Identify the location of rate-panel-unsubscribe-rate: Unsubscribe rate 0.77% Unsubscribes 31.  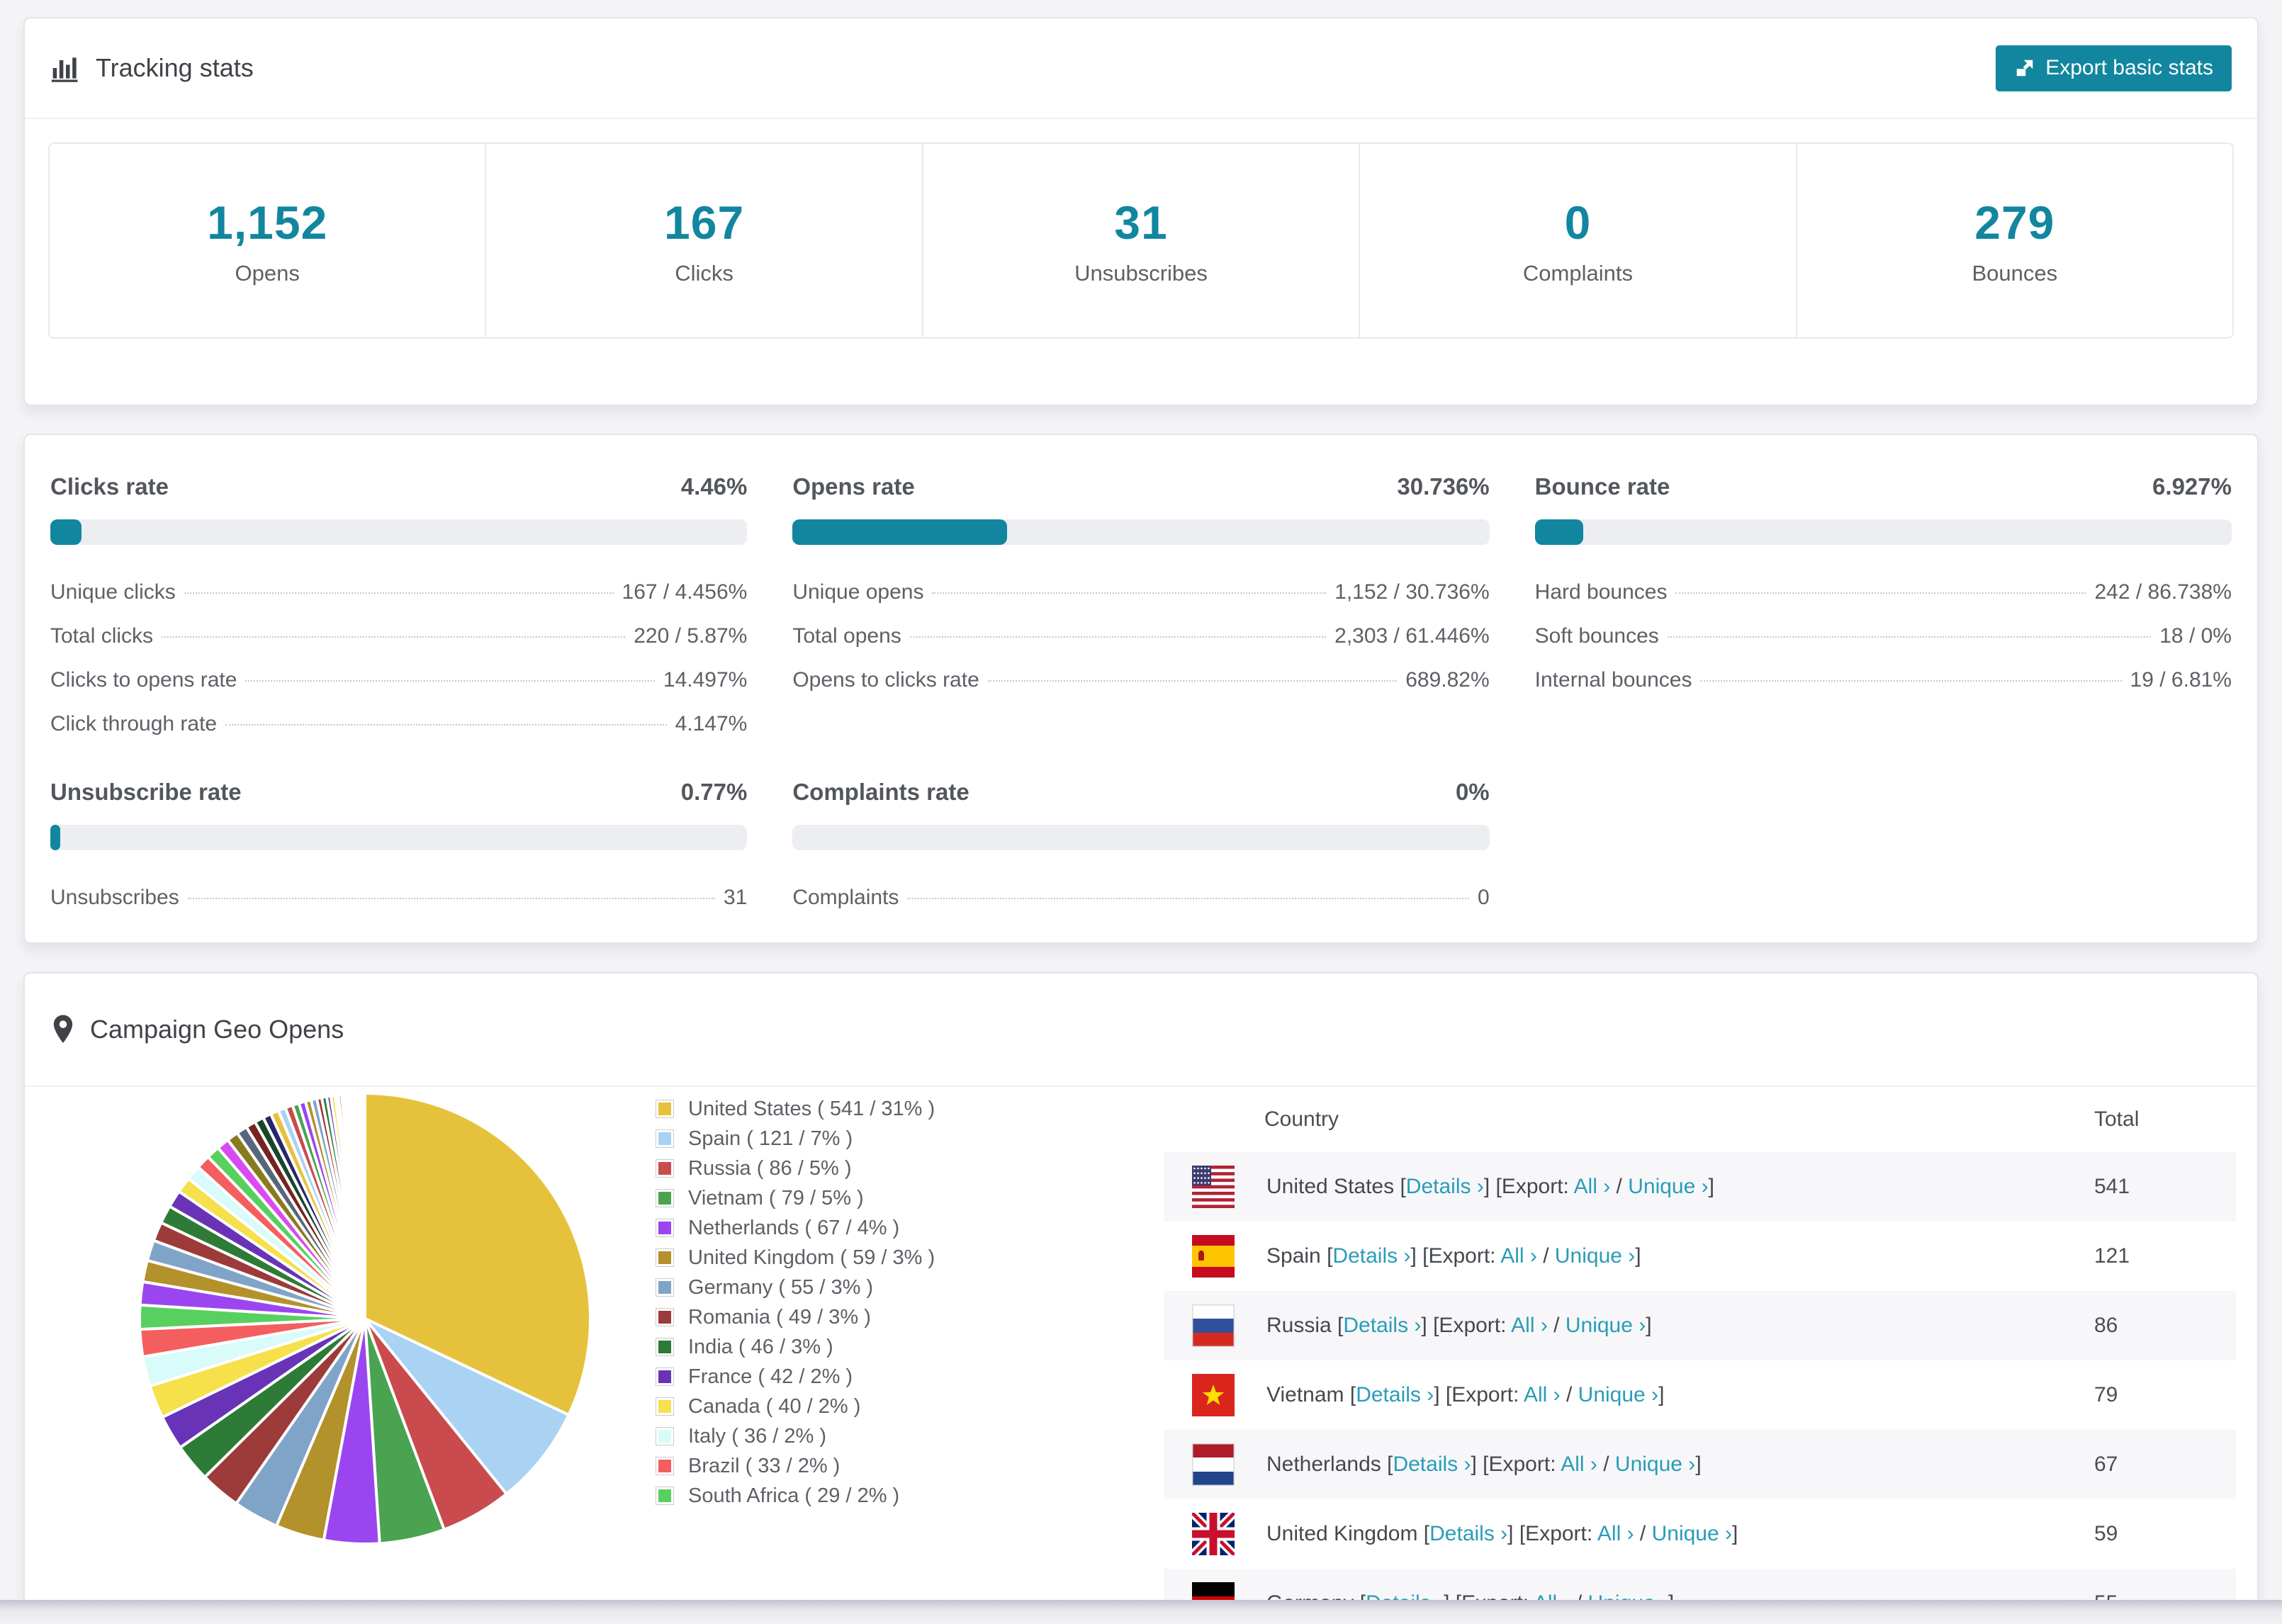
(399, 850).